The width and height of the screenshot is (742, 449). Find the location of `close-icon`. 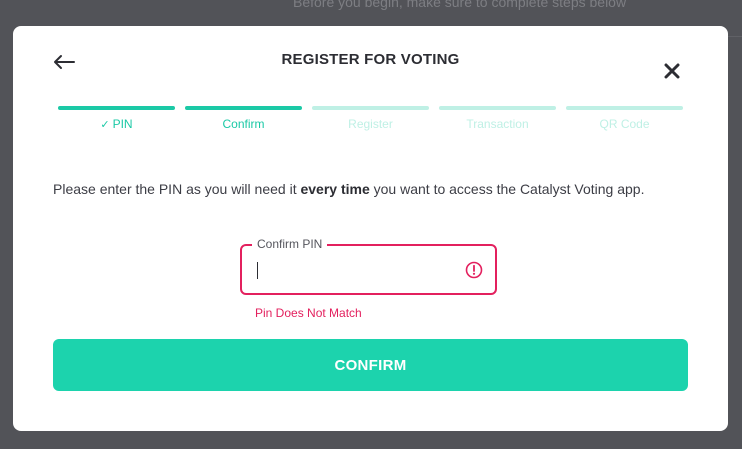

close-icon is located at coordinates (672, 71).